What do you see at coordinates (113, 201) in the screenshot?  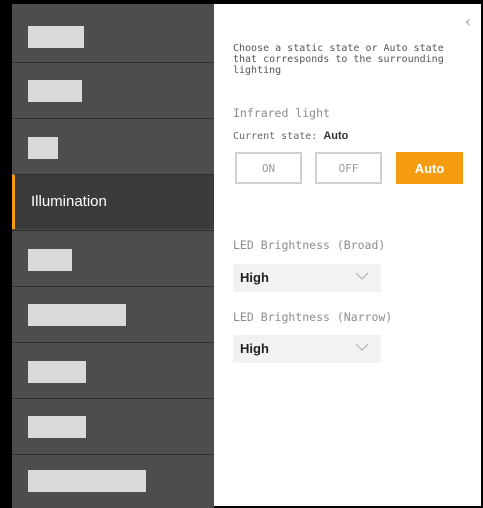 I see `sidebar-item-illumination: Illumination` at bounding box center [113, 201].